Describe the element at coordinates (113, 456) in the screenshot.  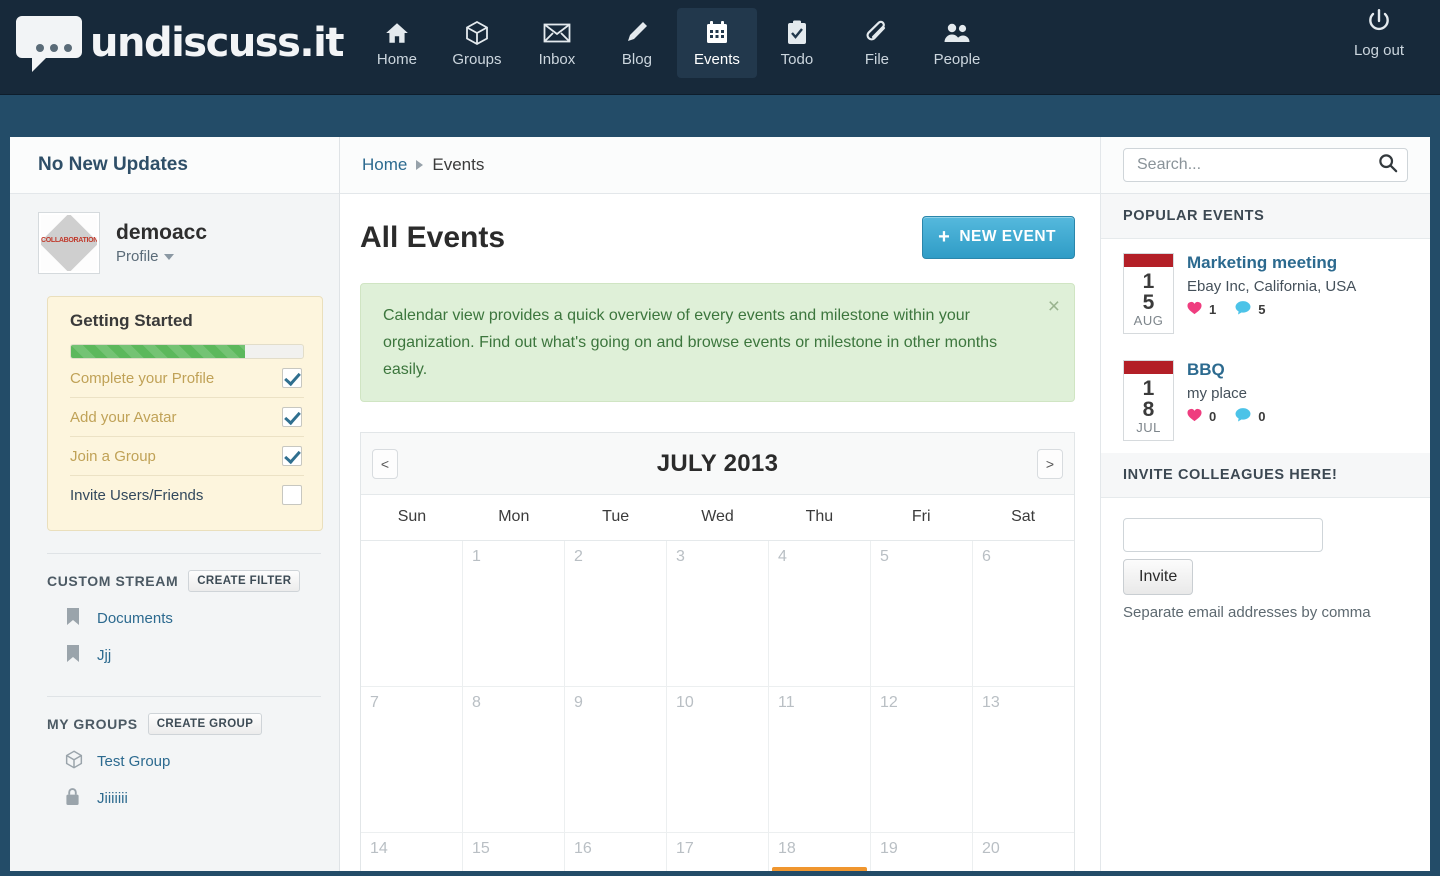
I see `getting-started-item-label: Join a Group` at that location.